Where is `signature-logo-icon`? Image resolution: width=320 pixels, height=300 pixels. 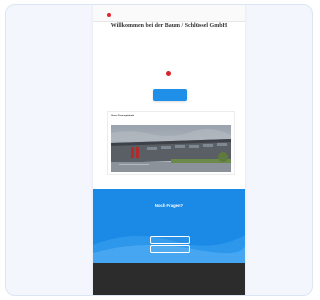 signature-logo-icon is located at coordinates (168, 73).